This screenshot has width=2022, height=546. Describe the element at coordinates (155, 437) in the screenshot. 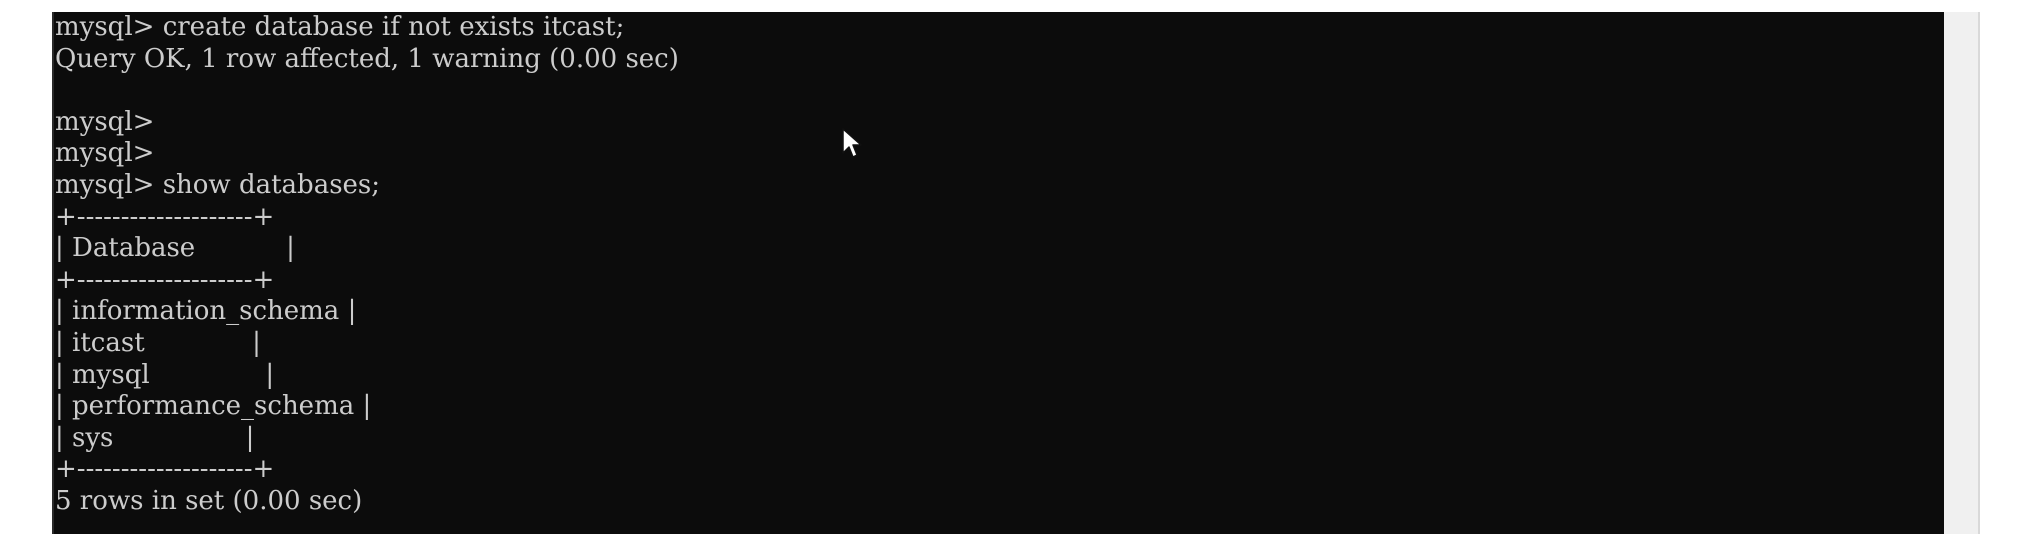

I see `table-row-sys: | sys |` at that location.